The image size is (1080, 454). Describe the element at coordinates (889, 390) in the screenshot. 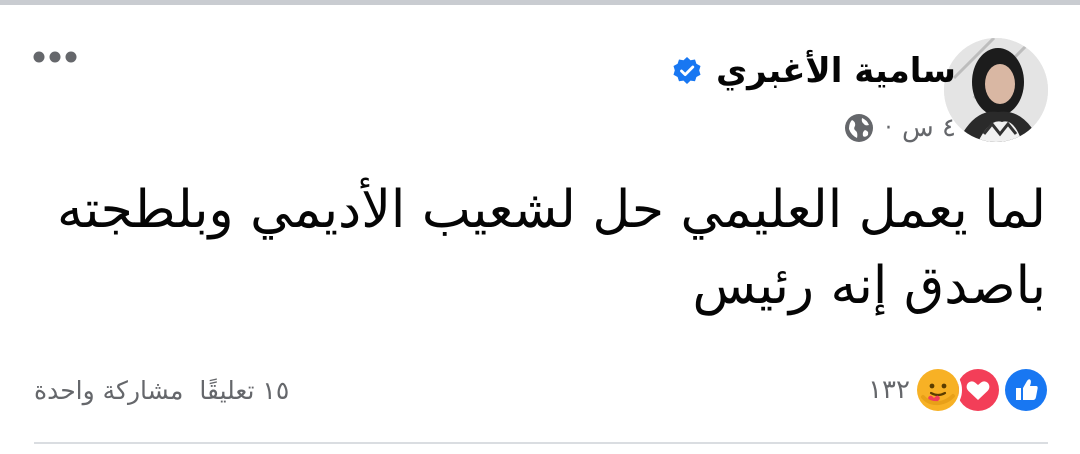

I see `reaction-count: ١٣٢` at that location.